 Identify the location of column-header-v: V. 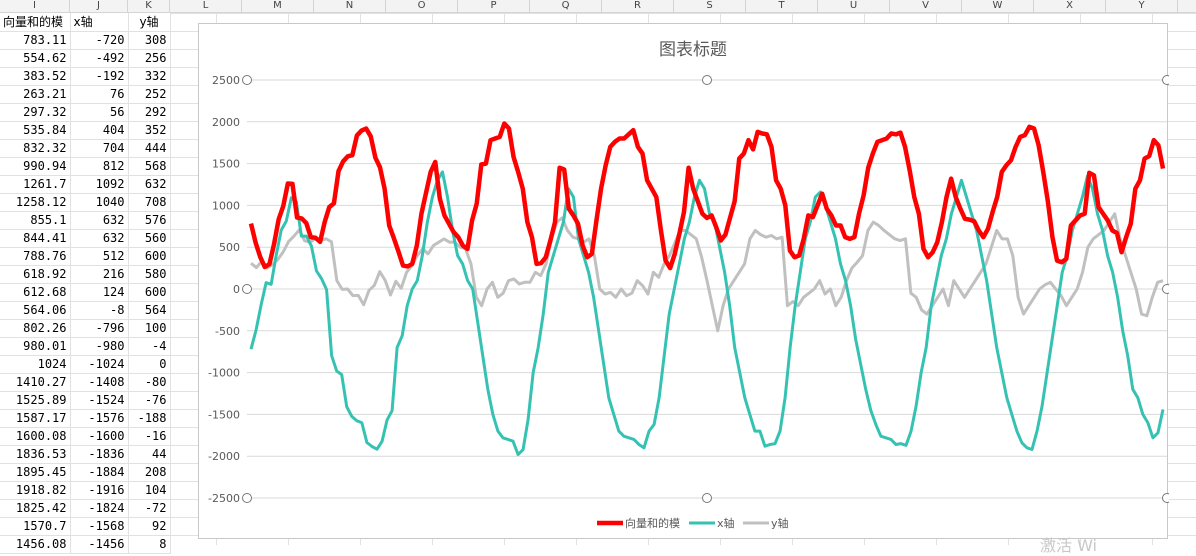
(926, 6).